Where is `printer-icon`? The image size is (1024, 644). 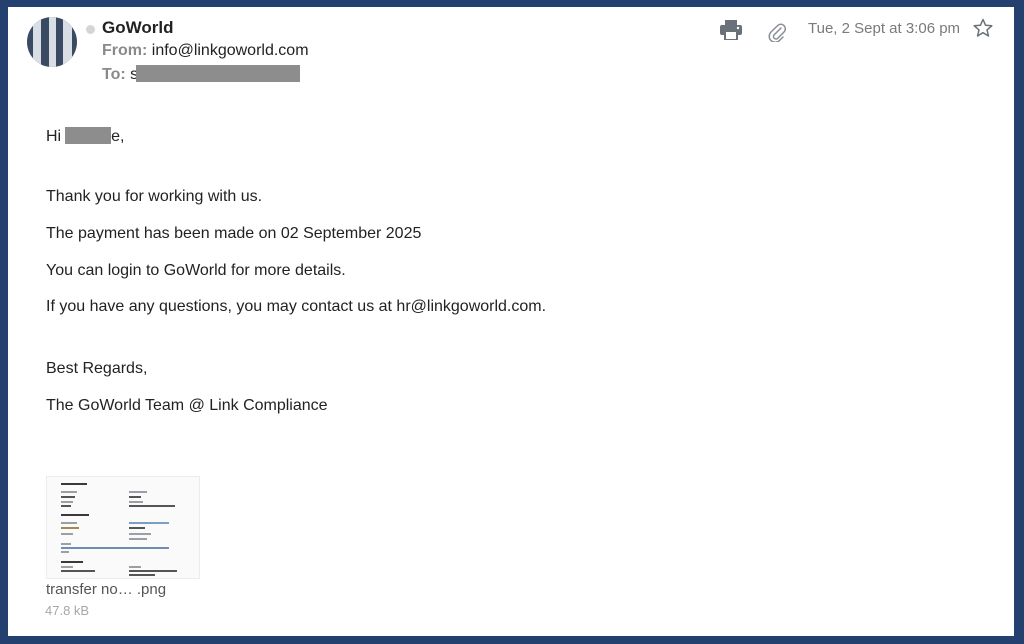 printer-icon is located at coordinates (731, 32).